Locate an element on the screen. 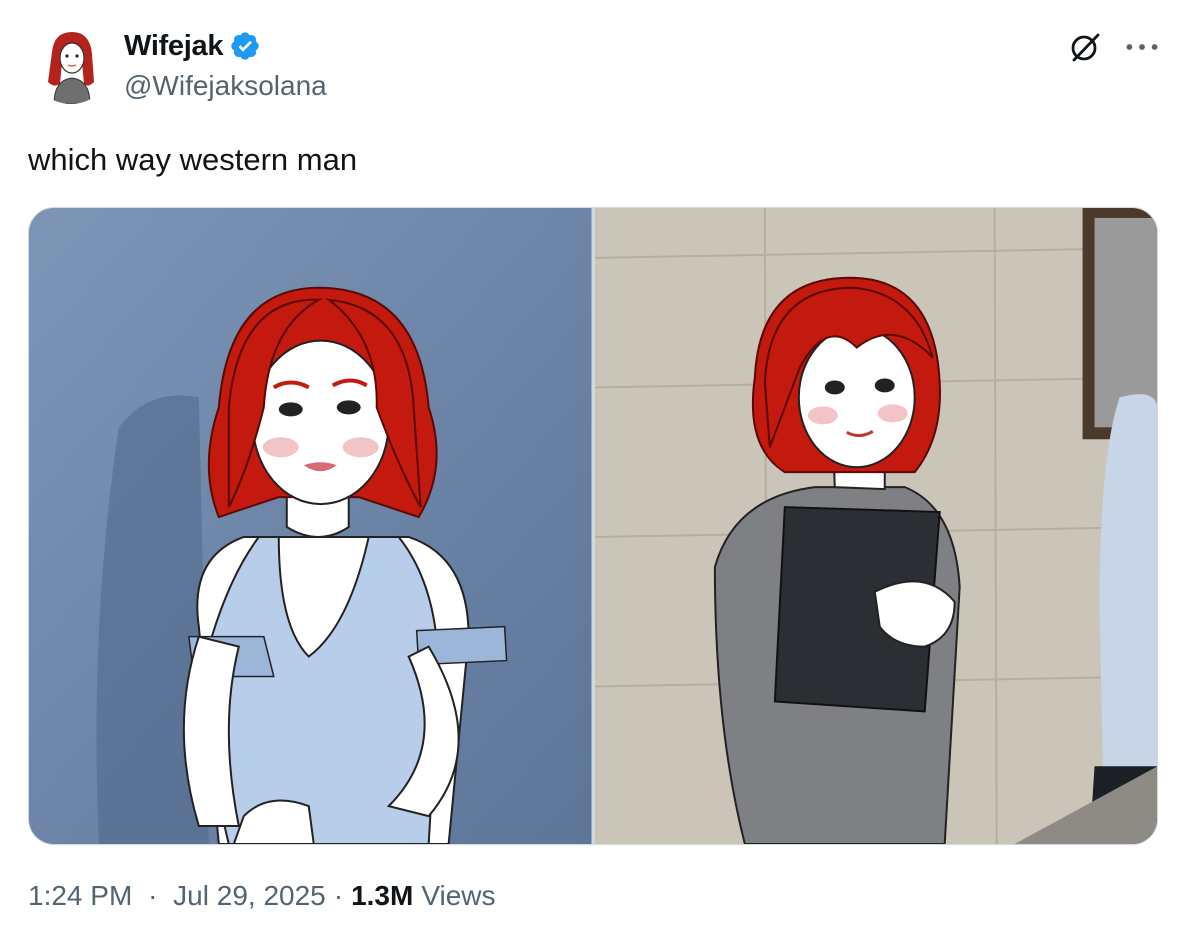 The height and width of the screenshot is (952, 1188). grok-icon is located at coordinates (1085, 47).